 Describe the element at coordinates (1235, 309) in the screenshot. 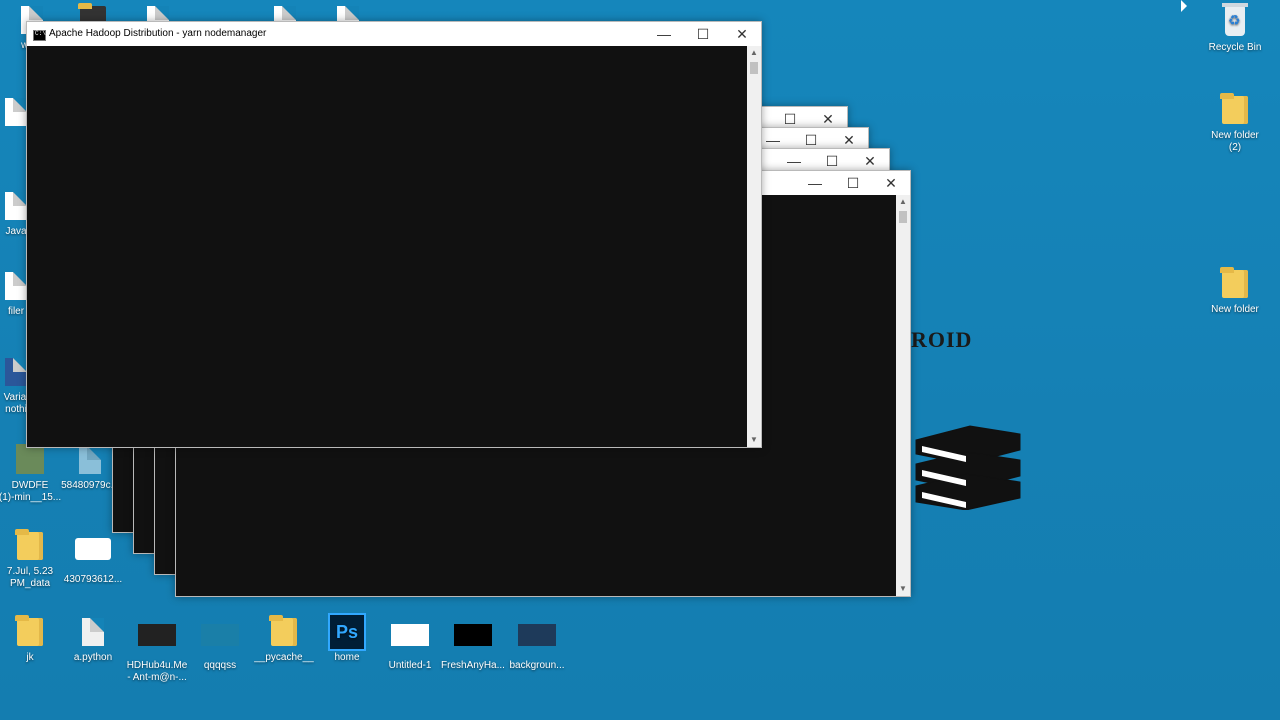

I see `desktop-icon-label: New folder` at that location.